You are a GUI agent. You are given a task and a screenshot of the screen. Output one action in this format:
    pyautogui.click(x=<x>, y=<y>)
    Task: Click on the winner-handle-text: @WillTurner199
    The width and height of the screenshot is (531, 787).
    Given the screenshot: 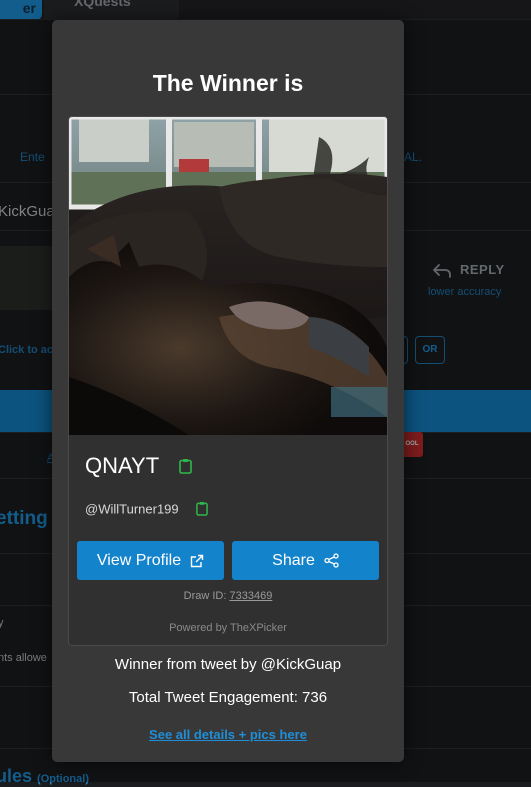 What is the action you would take?
    pyautogui.click(x=132, y=509)
    